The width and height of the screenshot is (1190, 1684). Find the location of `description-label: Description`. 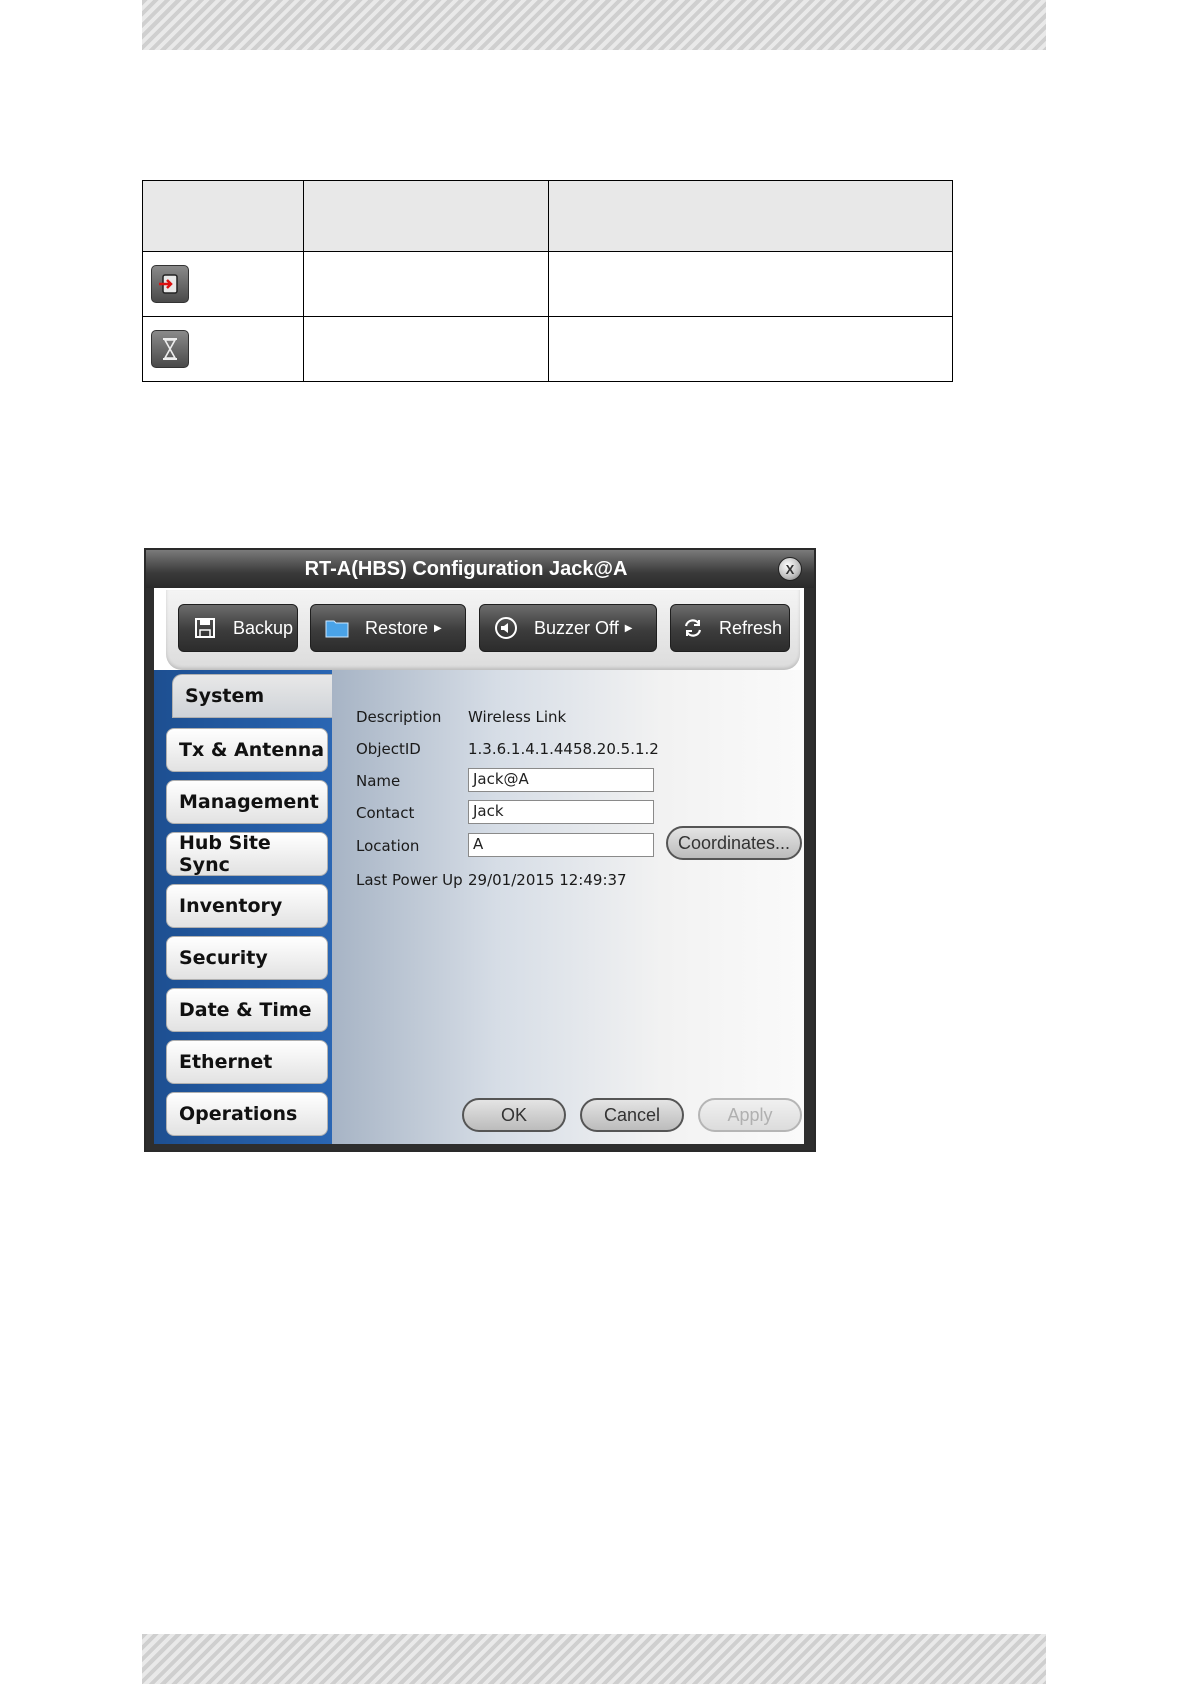

description-label: Description is located at coordinates (399, 717).